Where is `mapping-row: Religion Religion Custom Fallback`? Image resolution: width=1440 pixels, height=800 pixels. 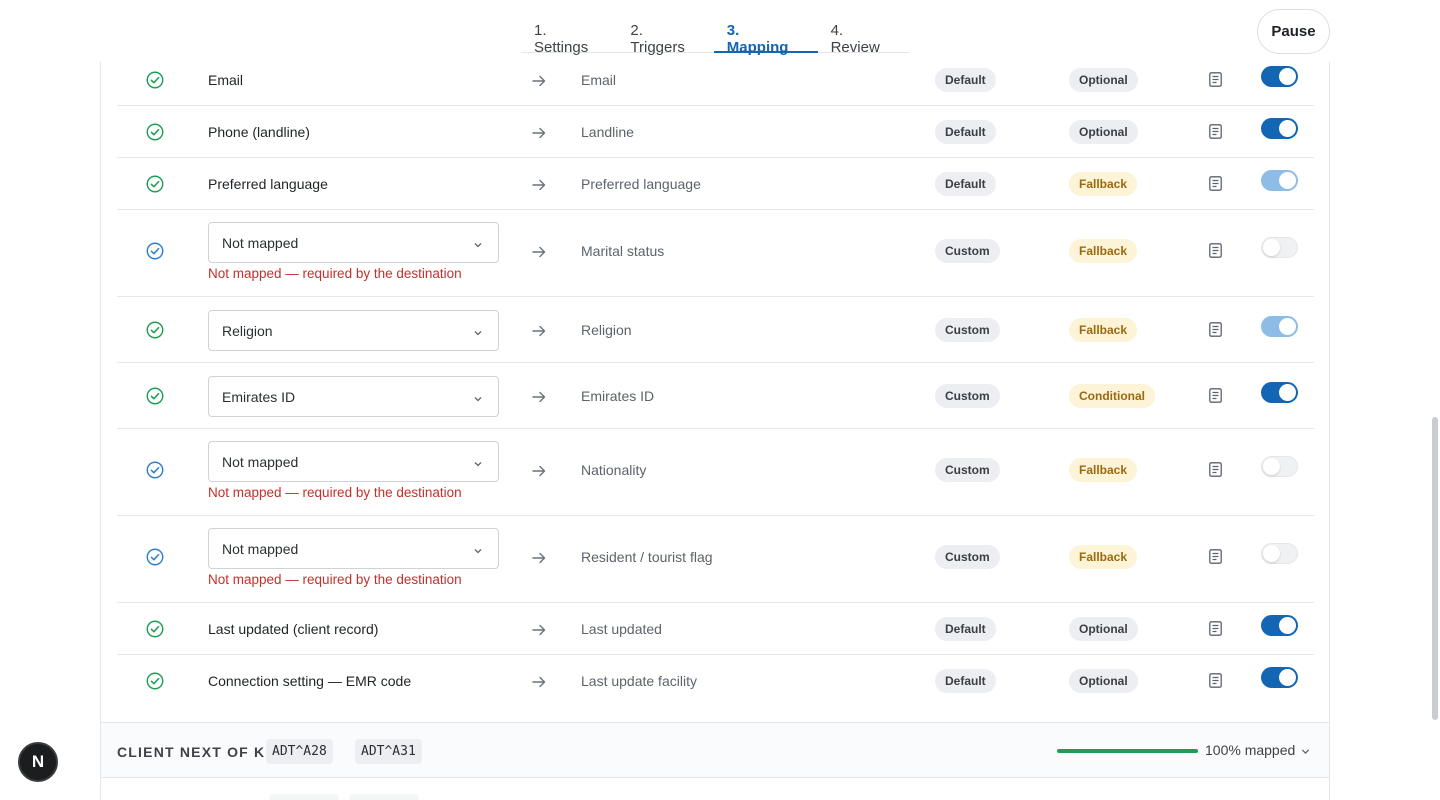 mapping-row: Religion Religion Custom Fallback is located at coordinates (715, 330).